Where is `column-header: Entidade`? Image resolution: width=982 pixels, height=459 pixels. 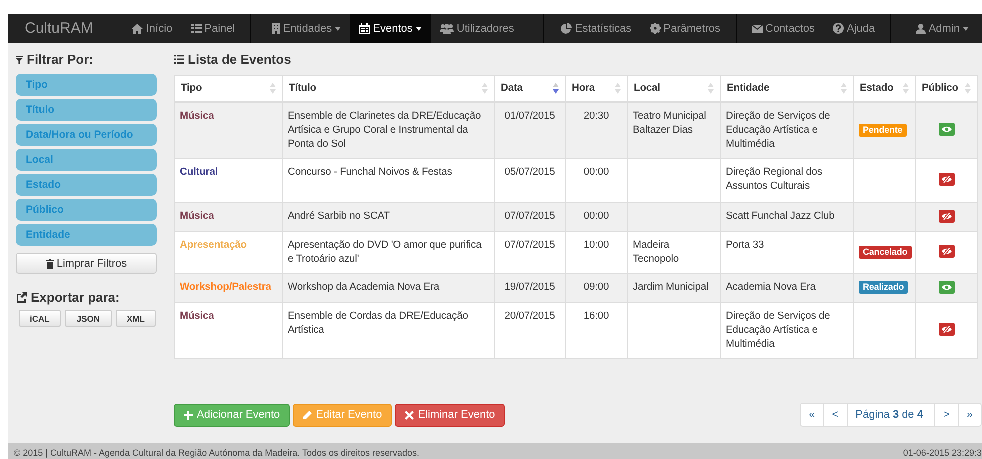 column-header: Entidade is located at coordinates (748, 88).